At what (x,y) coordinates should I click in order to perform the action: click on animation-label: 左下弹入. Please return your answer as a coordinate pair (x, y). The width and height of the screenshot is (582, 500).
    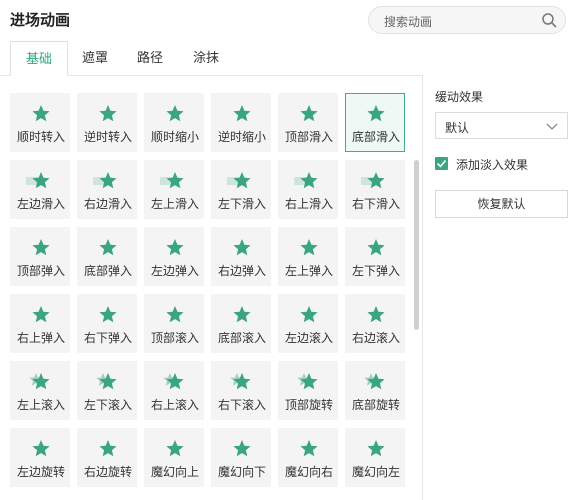
    Looking at the image, I should click on (375, 271).